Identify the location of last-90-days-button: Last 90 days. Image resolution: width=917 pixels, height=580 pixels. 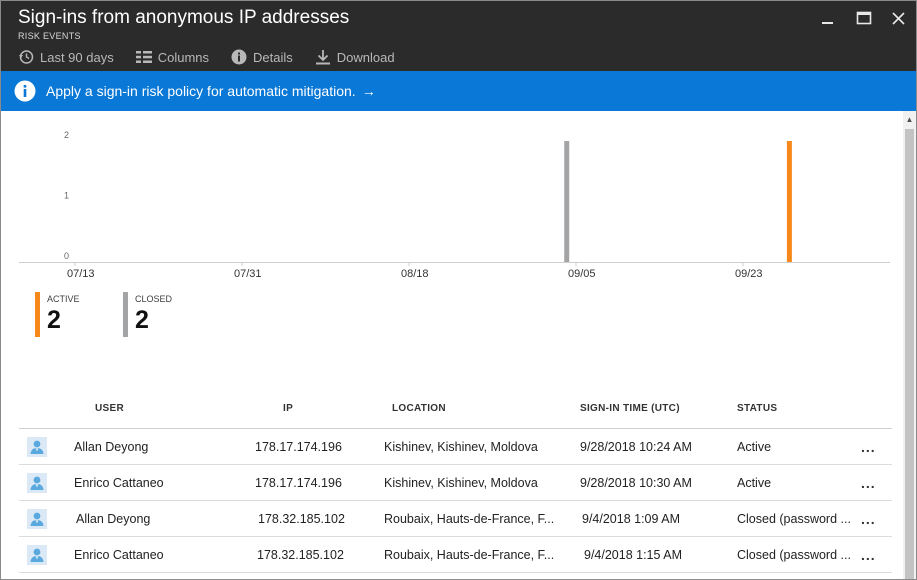
(66, 57).